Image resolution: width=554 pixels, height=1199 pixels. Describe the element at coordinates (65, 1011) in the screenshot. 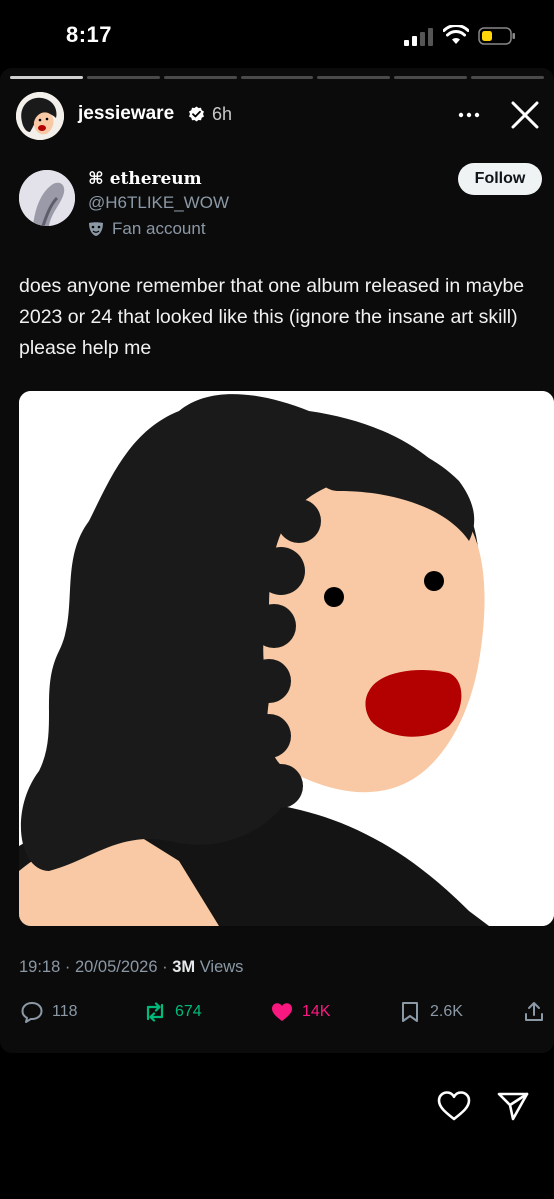

I see `reply-count: 118` at that location.